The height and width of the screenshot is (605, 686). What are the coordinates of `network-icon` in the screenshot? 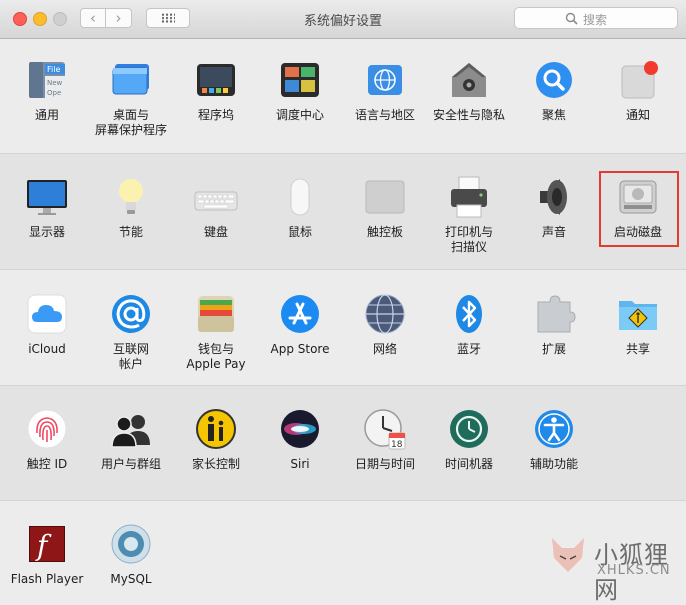 It's located at (385, 314).